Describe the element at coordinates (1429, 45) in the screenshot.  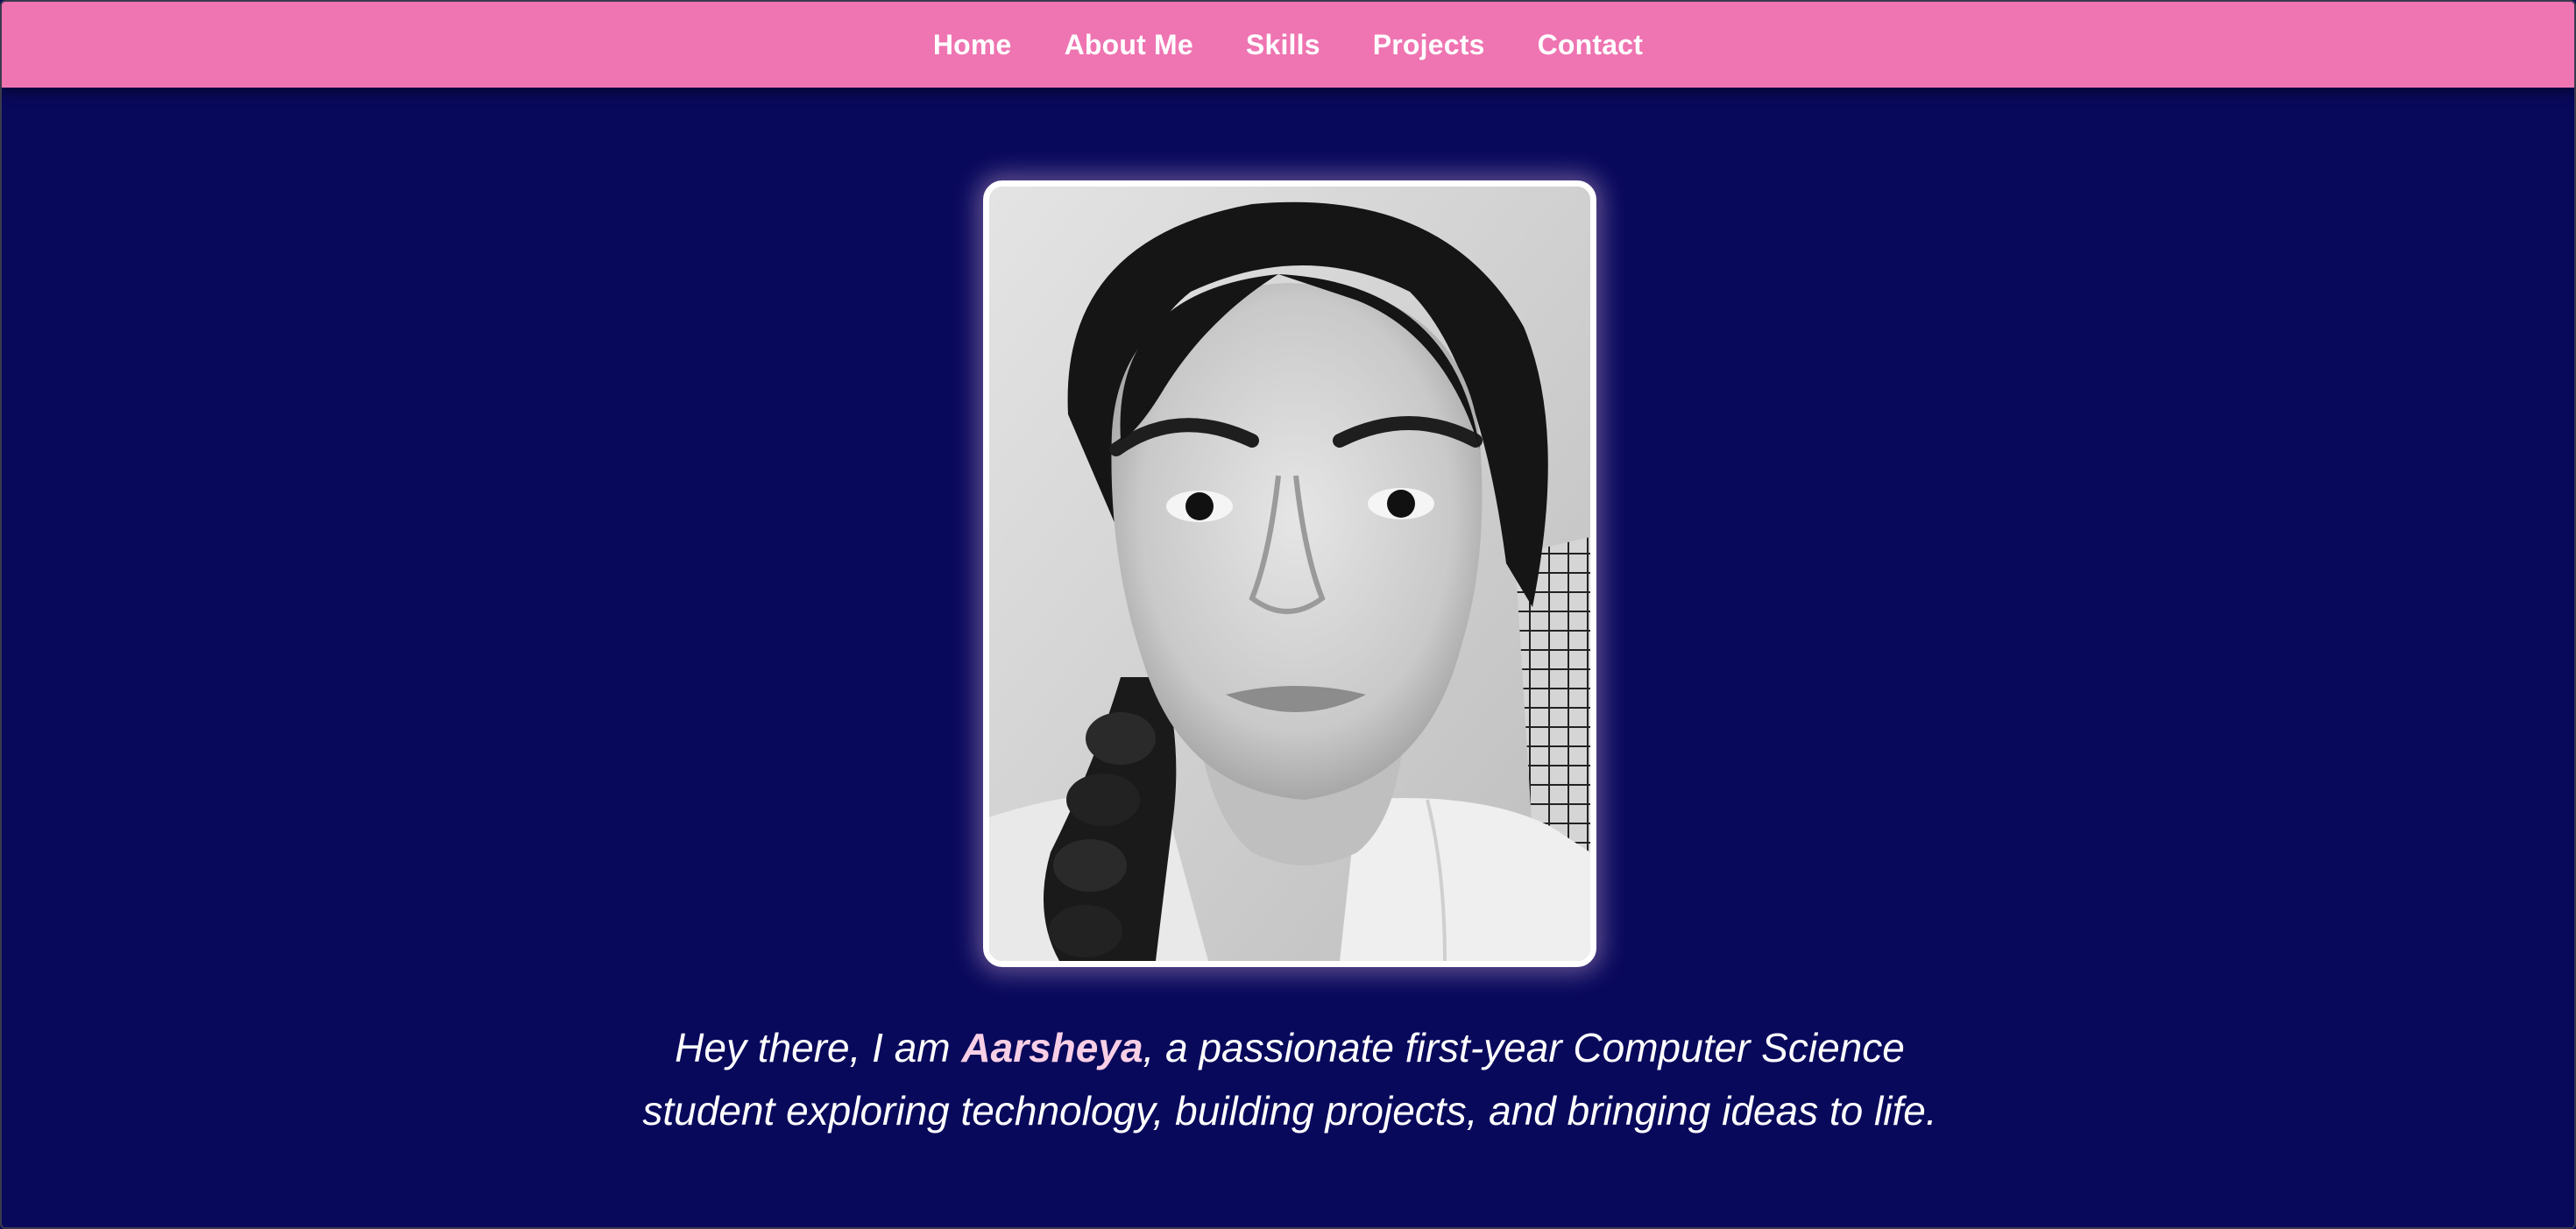
I see `nav-projects: Projects` at that location.